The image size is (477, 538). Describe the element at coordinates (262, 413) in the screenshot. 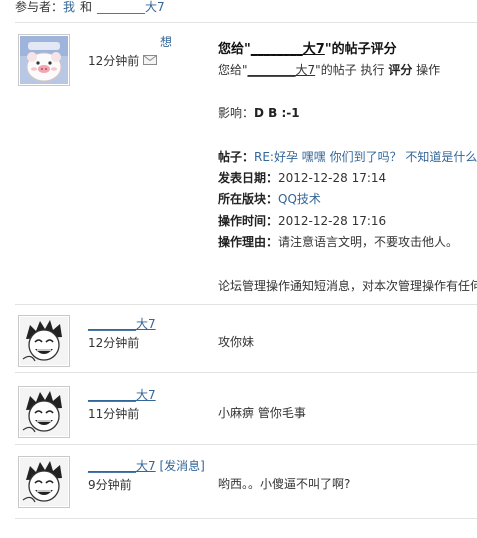

I see `message-2-text: 小麻痹 管你毛事` at that location.